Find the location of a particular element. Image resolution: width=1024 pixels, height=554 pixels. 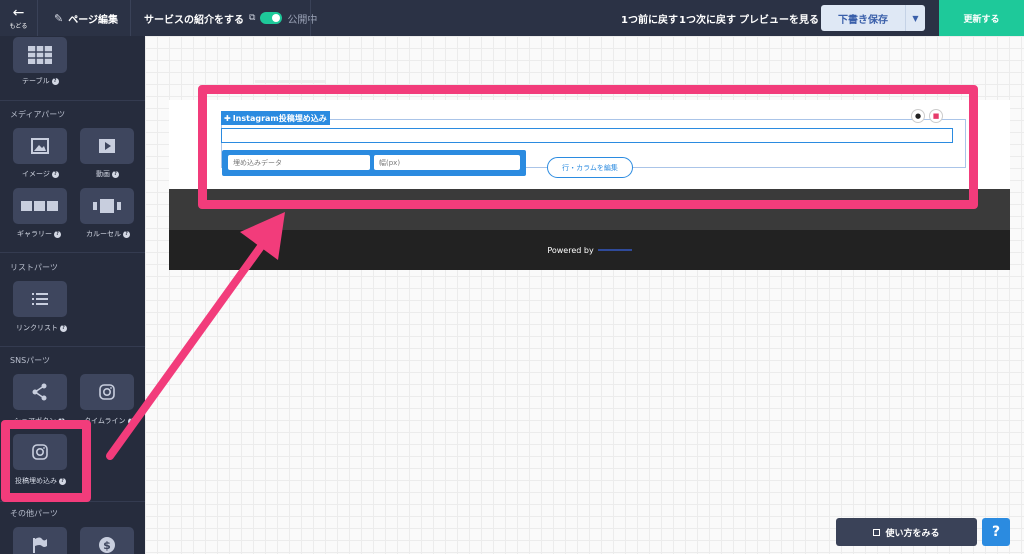

list-icon is located at coordinates (40, 299).